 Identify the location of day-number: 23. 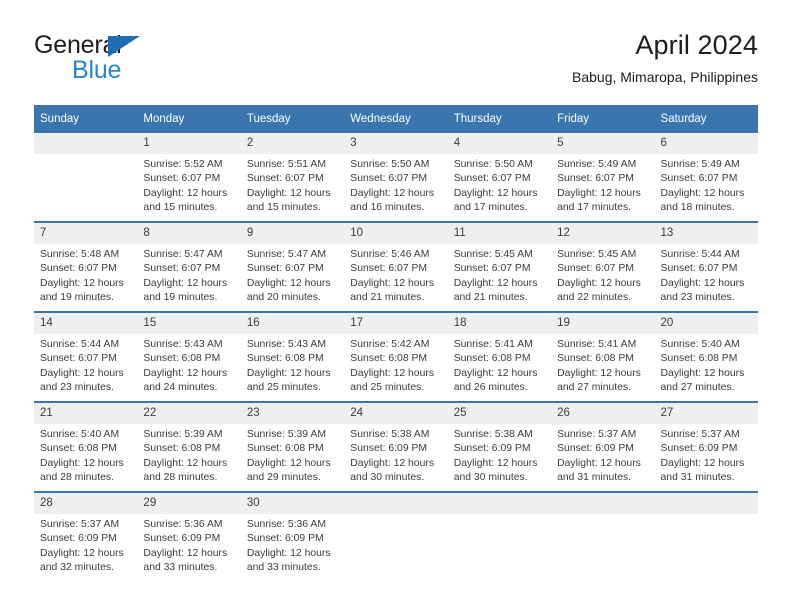
(292, 413).